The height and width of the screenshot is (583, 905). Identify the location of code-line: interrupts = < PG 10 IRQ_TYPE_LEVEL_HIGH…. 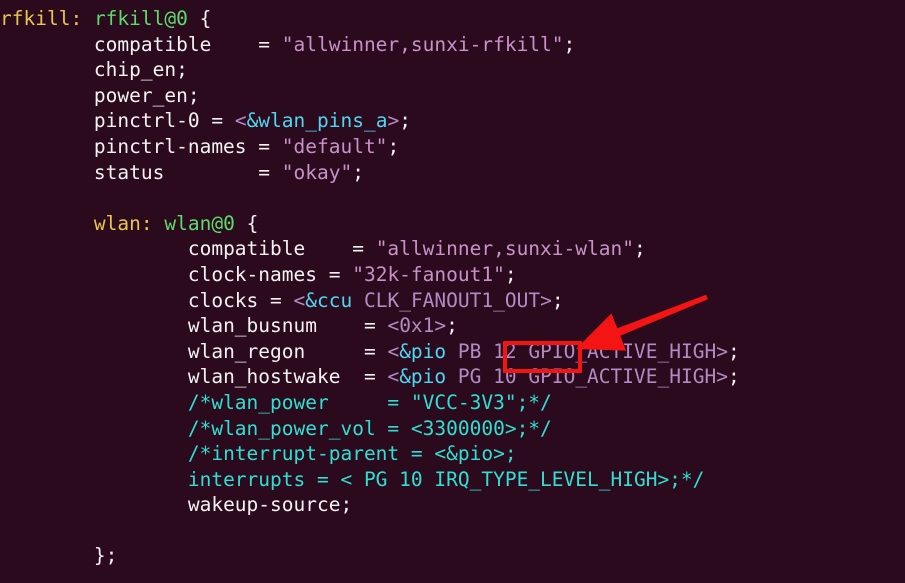
(452, 480).